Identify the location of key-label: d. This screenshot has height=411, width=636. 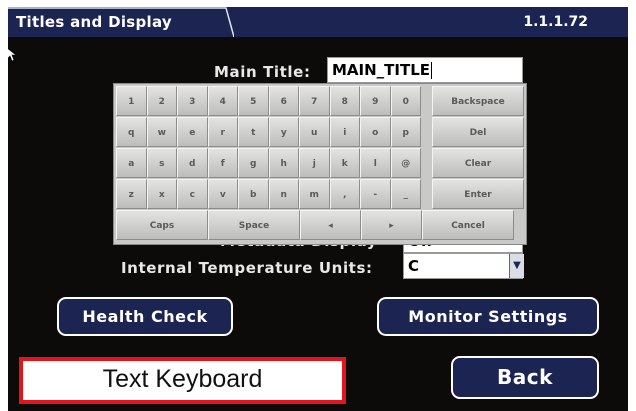
(192, 164).